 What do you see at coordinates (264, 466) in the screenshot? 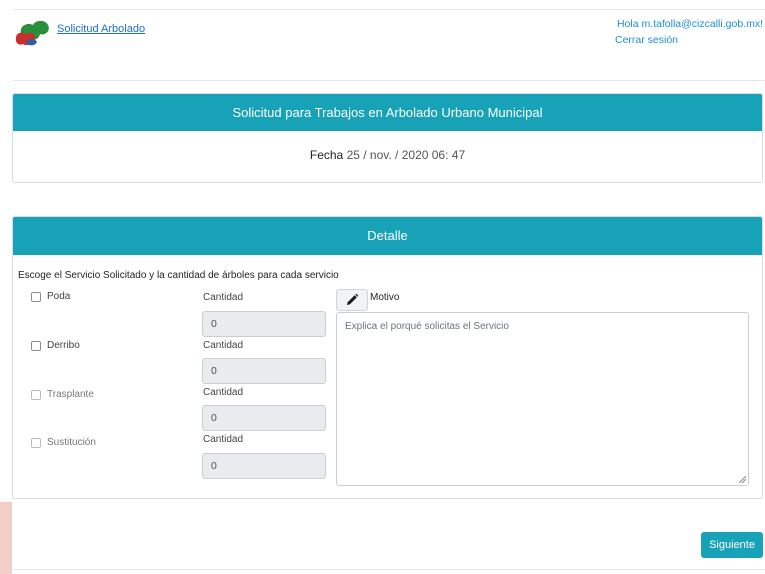
I see `sustitucion-quantity-input: 0` at bounding box center [264, 466].